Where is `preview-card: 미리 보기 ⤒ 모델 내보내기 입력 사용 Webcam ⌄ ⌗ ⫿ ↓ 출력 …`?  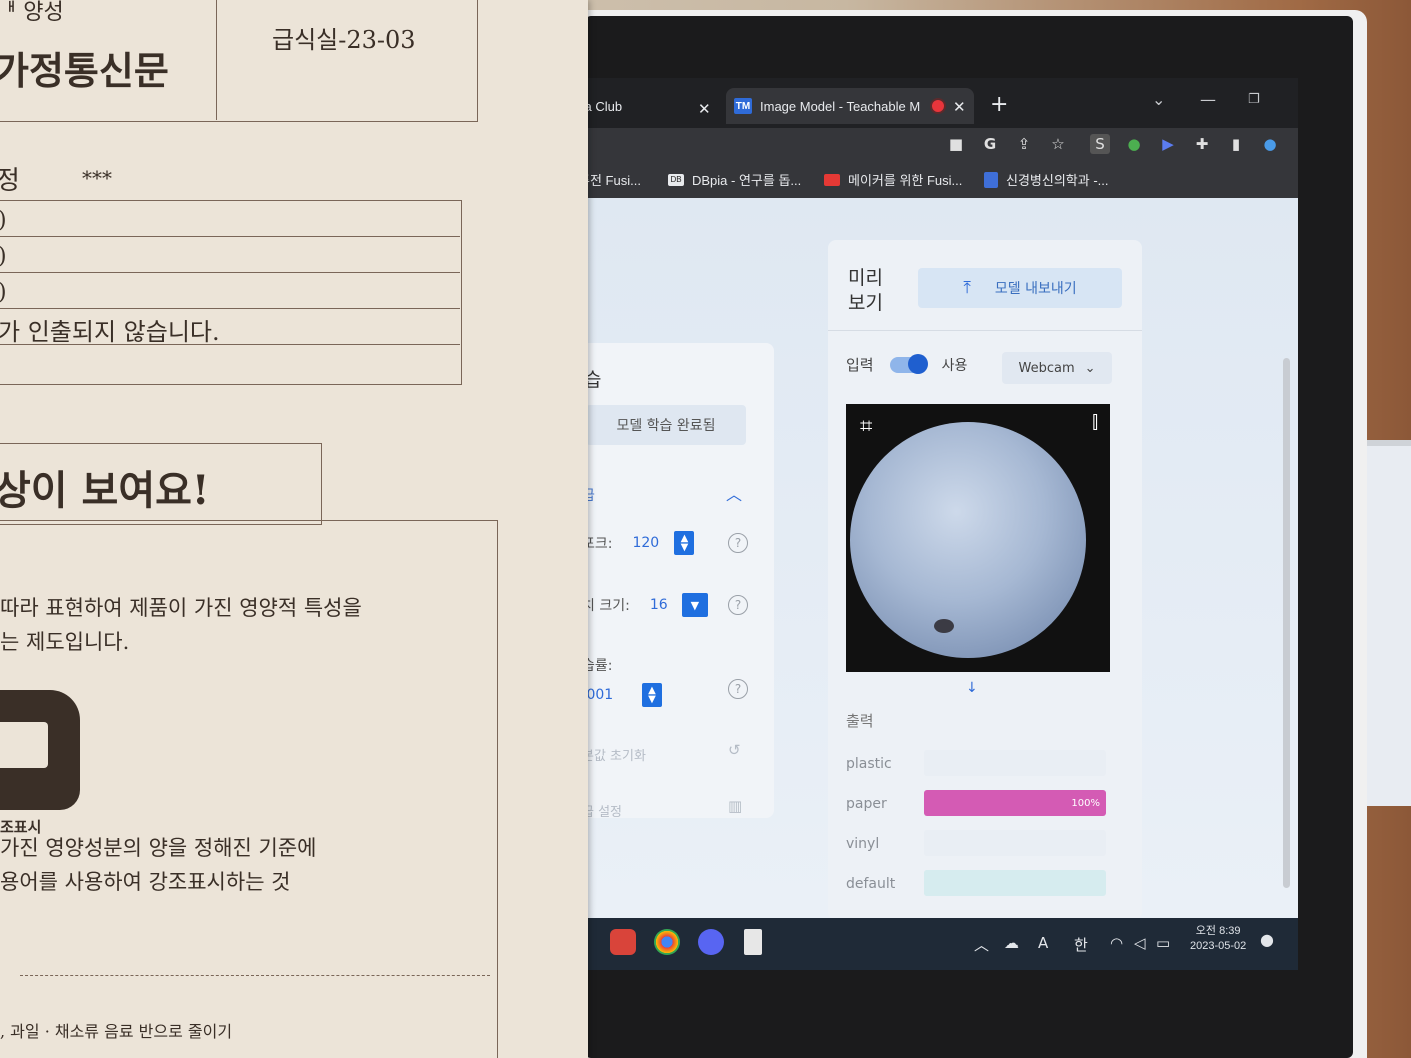
preview-card: 미리 보기 ⤒ 모델 내보내기 입력 사용 Webcam ⌄ ⌗ ⫿ ↓ 출력 … is located at coordinates (985, 580).